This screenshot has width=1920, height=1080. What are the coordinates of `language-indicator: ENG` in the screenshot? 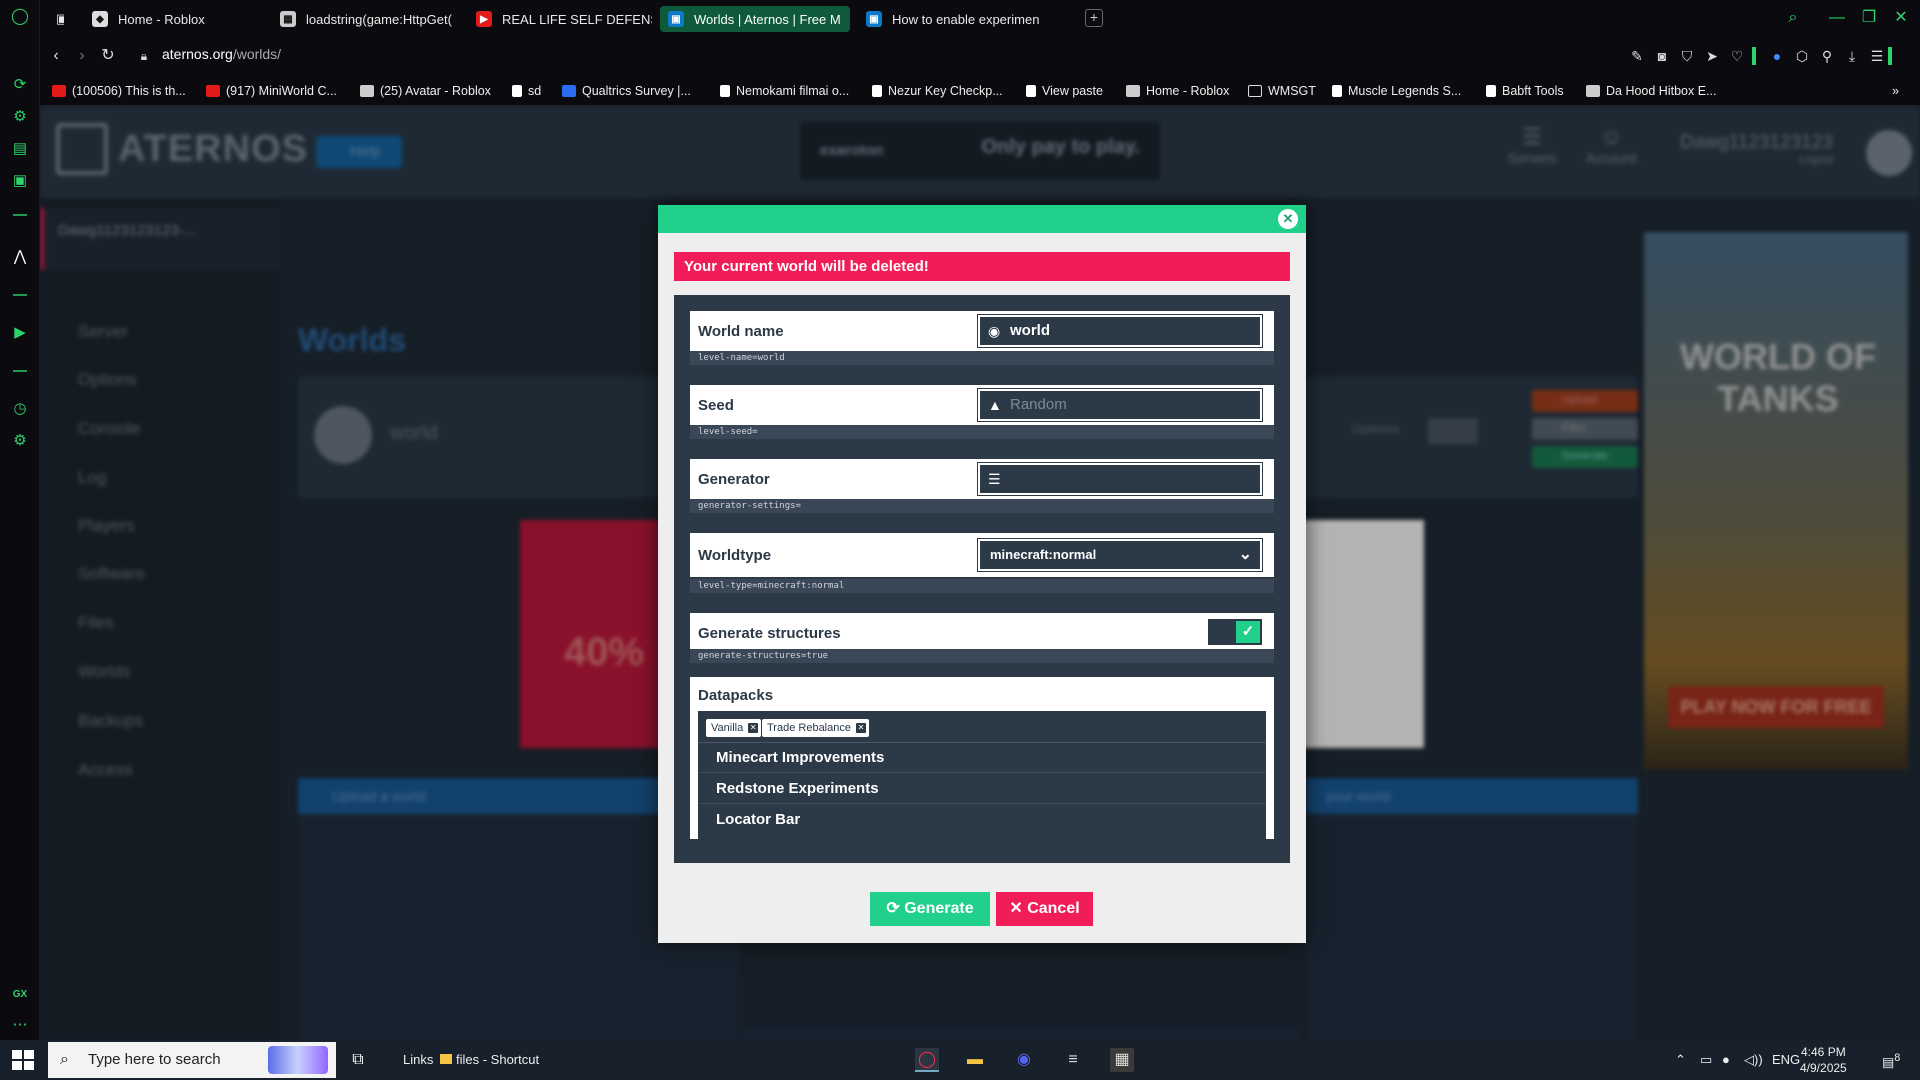 It's located at (1786, 1059).